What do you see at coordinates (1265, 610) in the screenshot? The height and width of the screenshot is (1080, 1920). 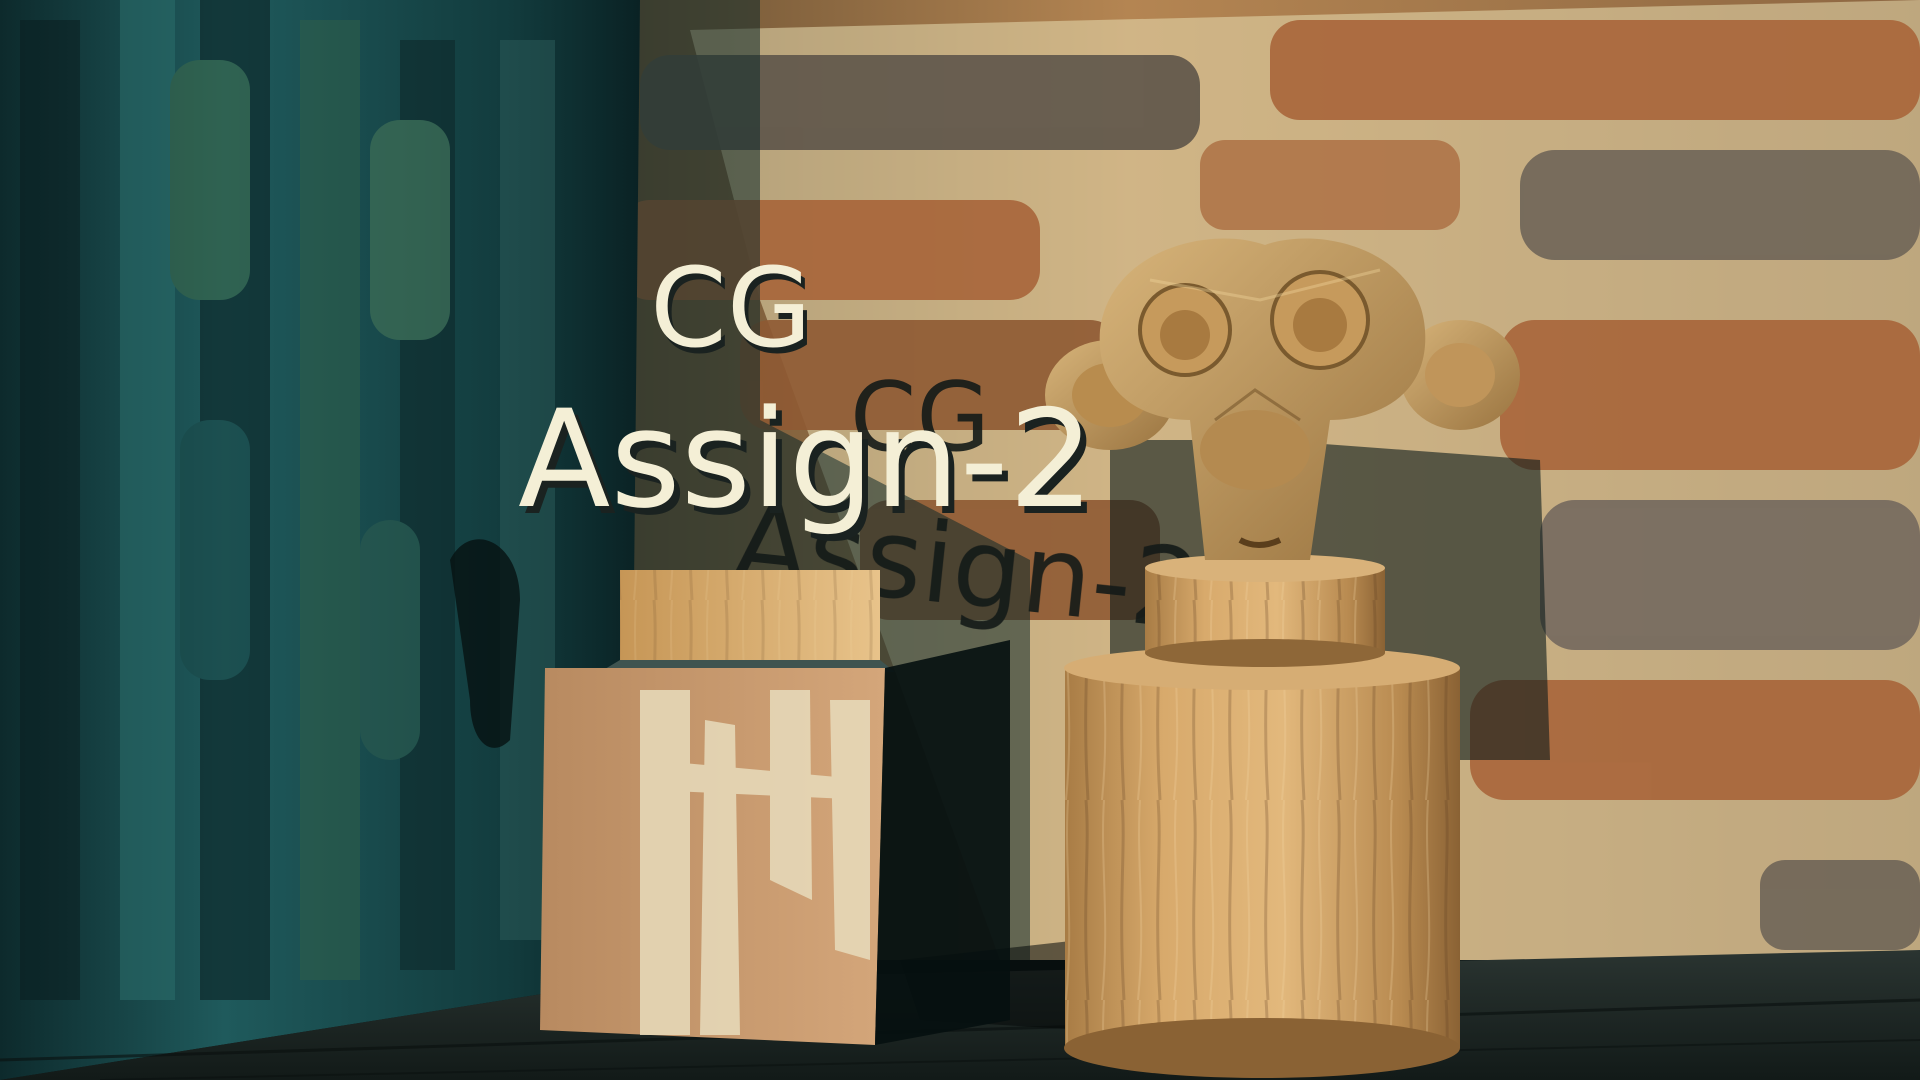 I see `small-cylinder` at bounding box center [1265, 610].